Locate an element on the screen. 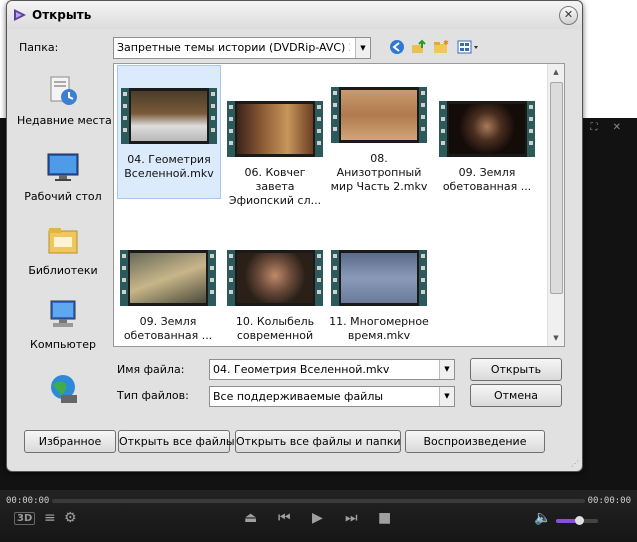  folder-label: Папка: is located at coordinates (39, 47).